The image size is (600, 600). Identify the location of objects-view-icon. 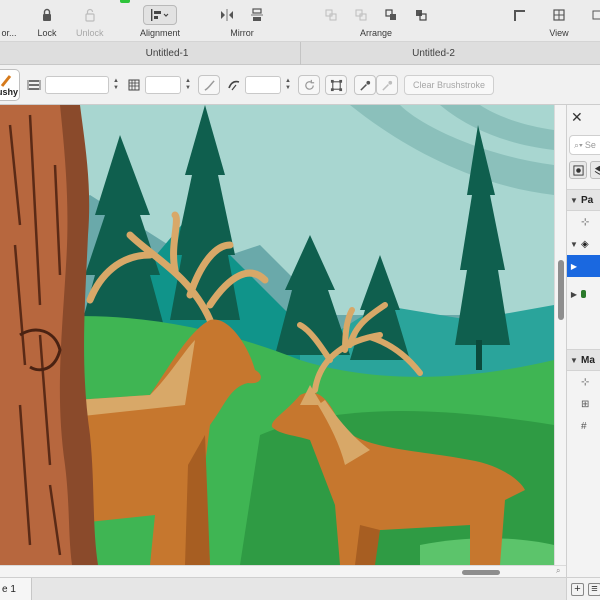
(578, 170).